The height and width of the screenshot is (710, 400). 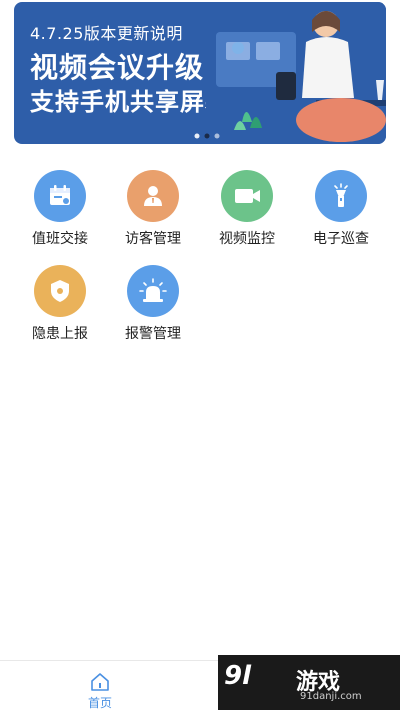 I want to click on menu-item-alarm-management: 报警管理, so click(x=153, y=303).